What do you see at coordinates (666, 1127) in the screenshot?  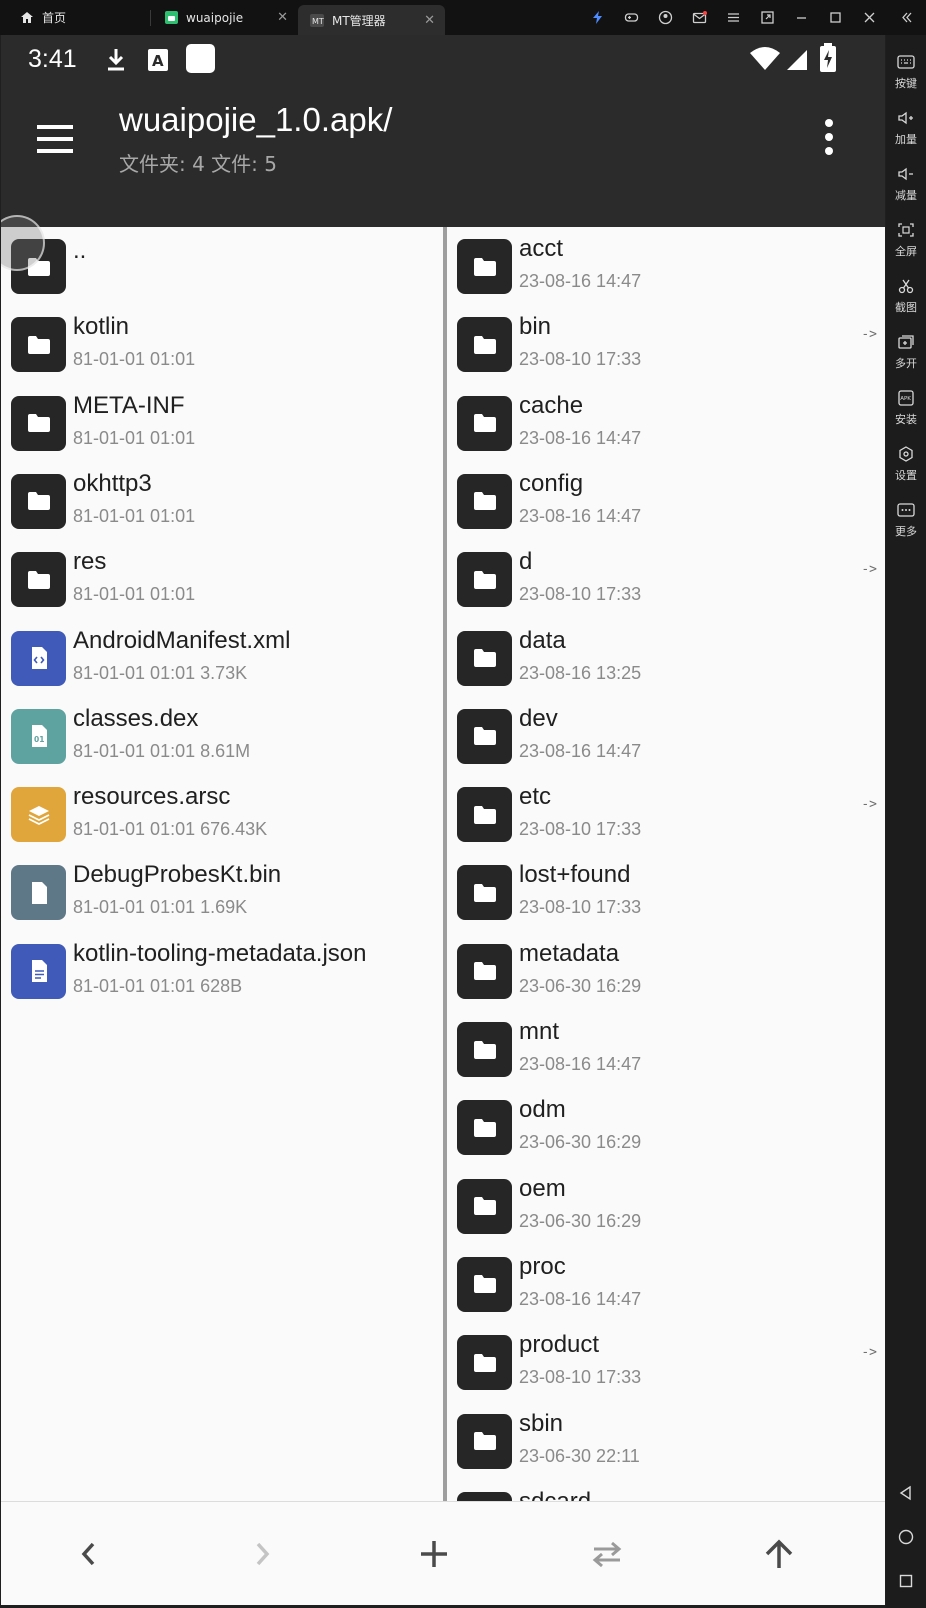 I see `file-list-item: odm 23-06-30 16:29` at bounding box center [666, 1127].